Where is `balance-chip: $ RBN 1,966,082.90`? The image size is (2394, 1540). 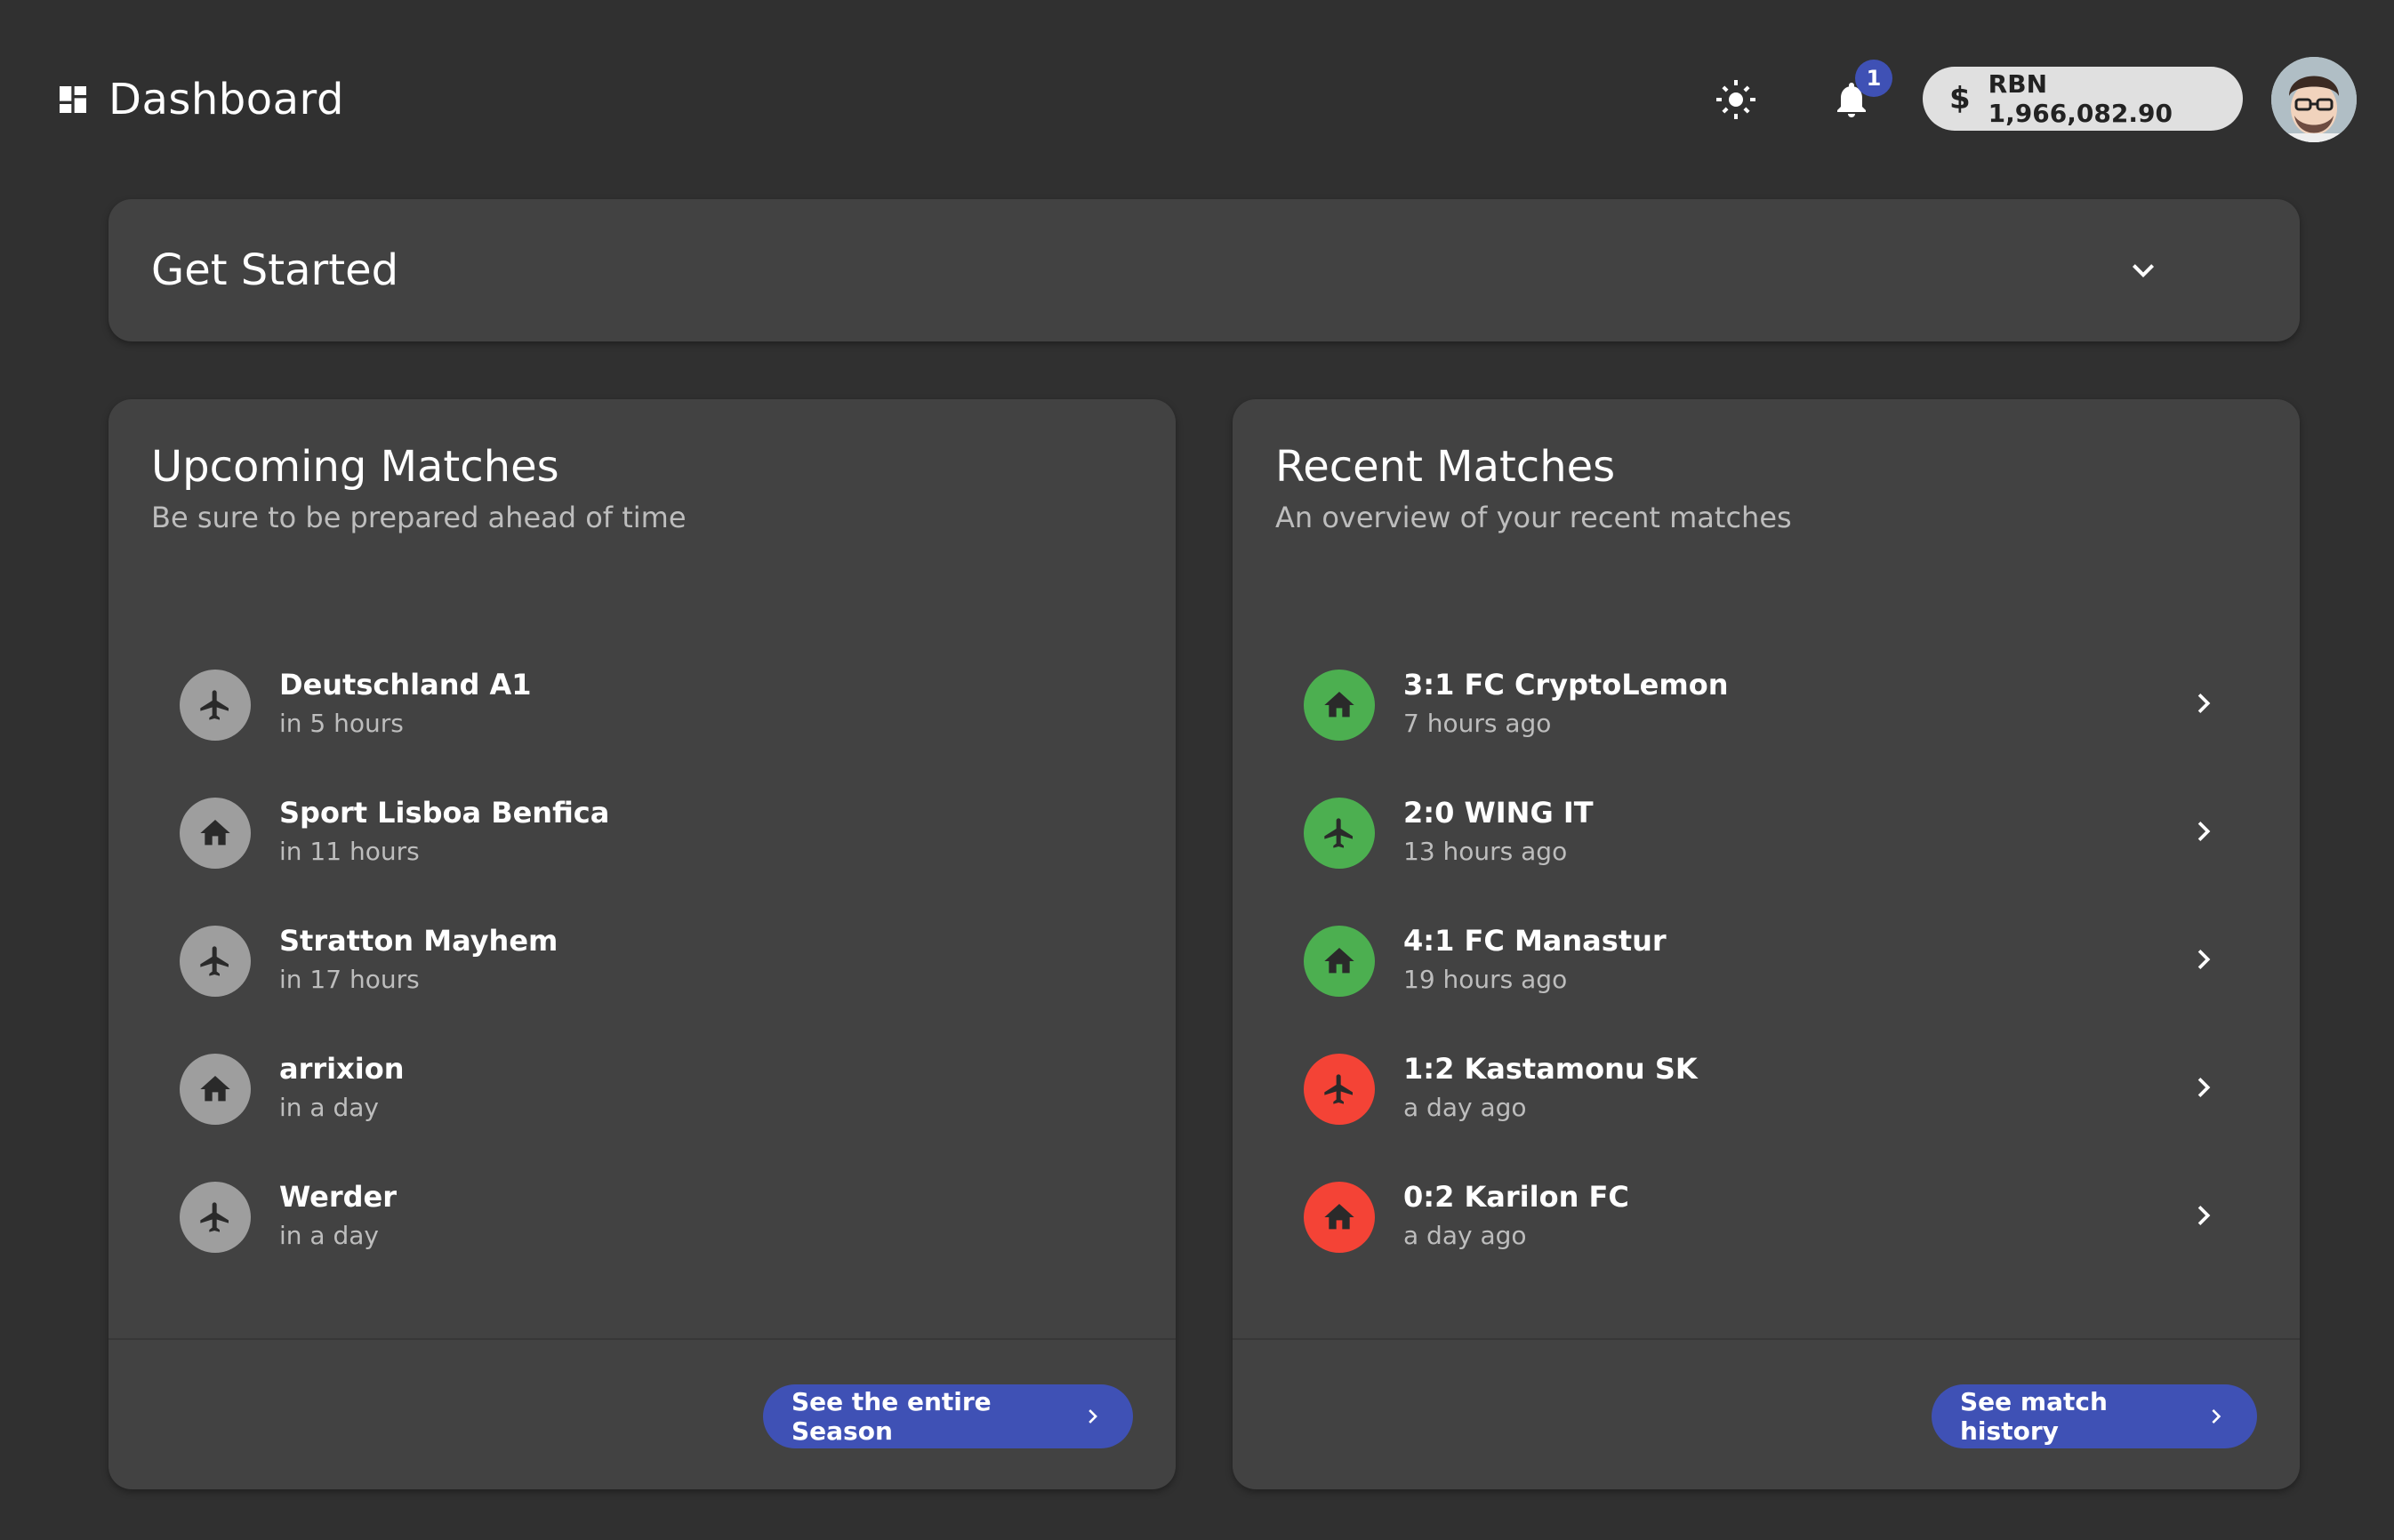
balance-chip: $ RBN 1,966,082.90 is located at coordinates (2083, 99).